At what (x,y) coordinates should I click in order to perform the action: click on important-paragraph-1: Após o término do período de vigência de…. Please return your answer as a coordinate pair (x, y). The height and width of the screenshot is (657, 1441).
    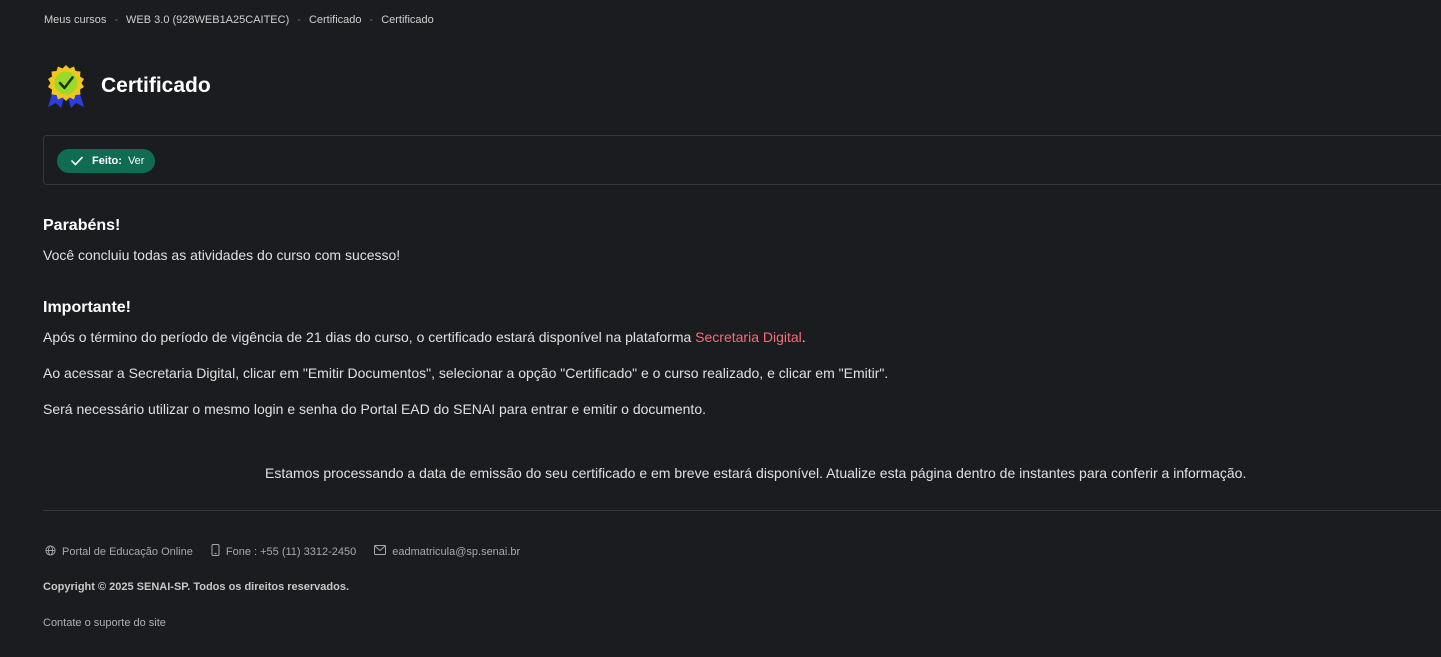
    Looking at the image, I should click on (465, 337).